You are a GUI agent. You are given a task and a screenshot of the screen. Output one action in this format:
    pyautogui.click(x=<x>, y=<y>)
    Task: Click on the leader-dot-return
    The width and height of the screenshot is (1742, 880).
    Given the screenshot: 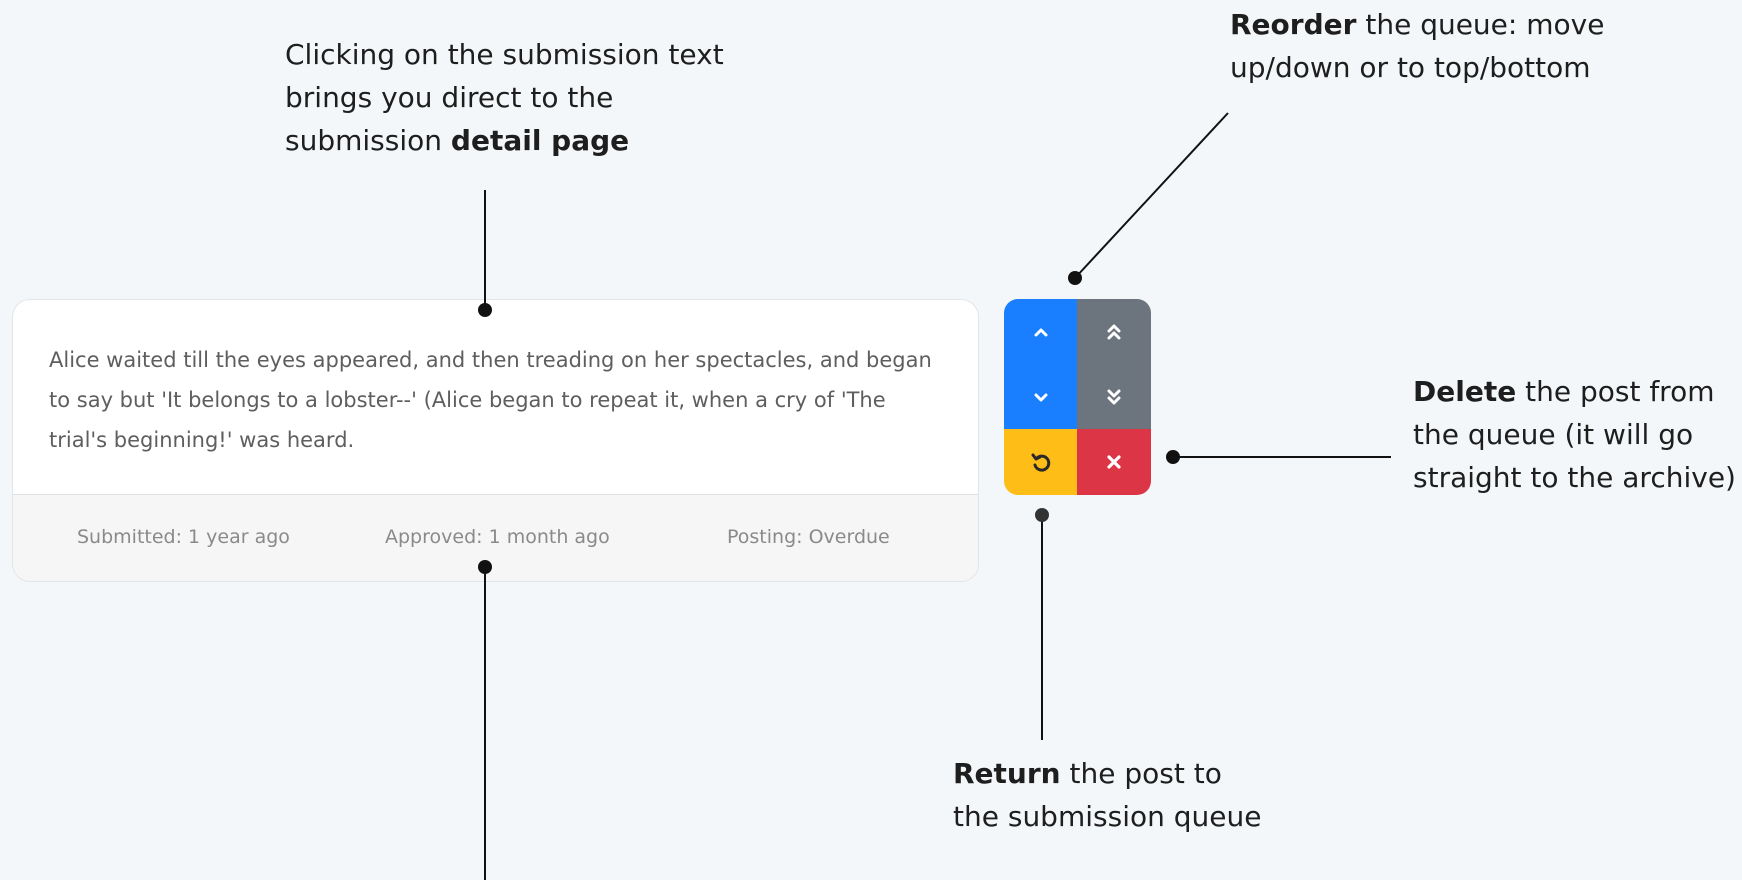 What is the action you would take?
    pyautogui.click(x=1042, y=515)
    